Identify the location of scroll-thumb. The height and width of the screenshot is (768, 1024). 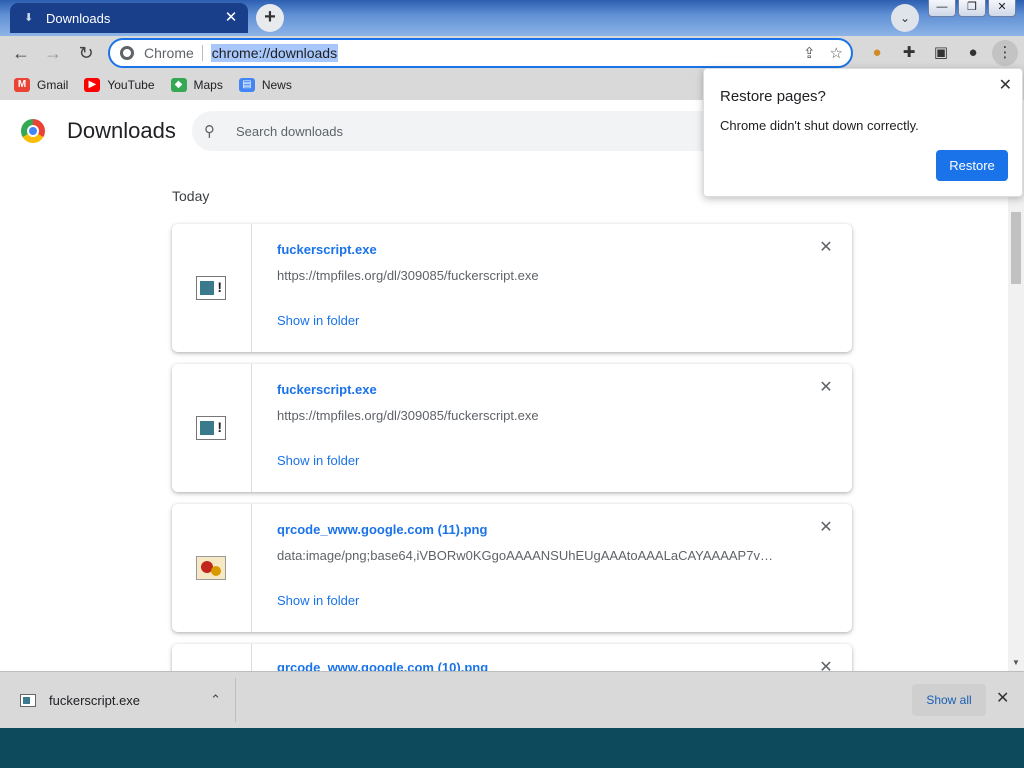
(1016, 248).